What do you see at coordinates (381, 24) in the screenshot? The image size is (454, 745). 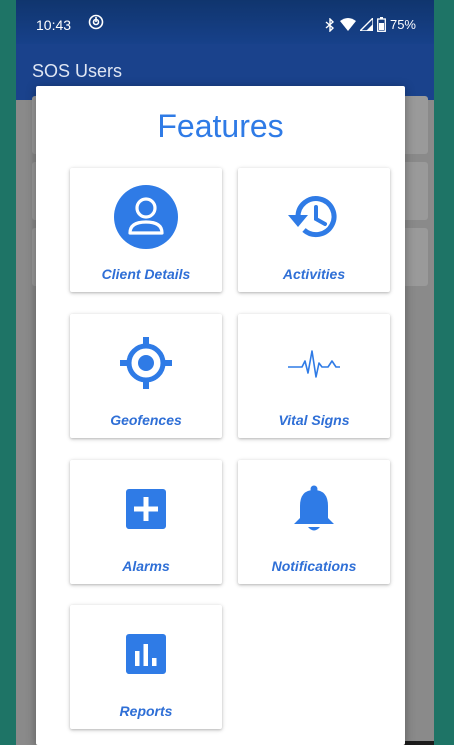 I see `battery-icon` at bounding box center [381, 24].